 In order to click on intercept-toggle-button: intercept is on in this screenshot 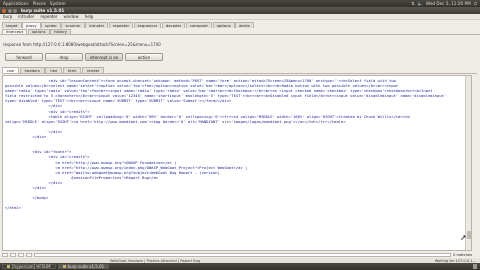, I will do `click(104, 57)`.